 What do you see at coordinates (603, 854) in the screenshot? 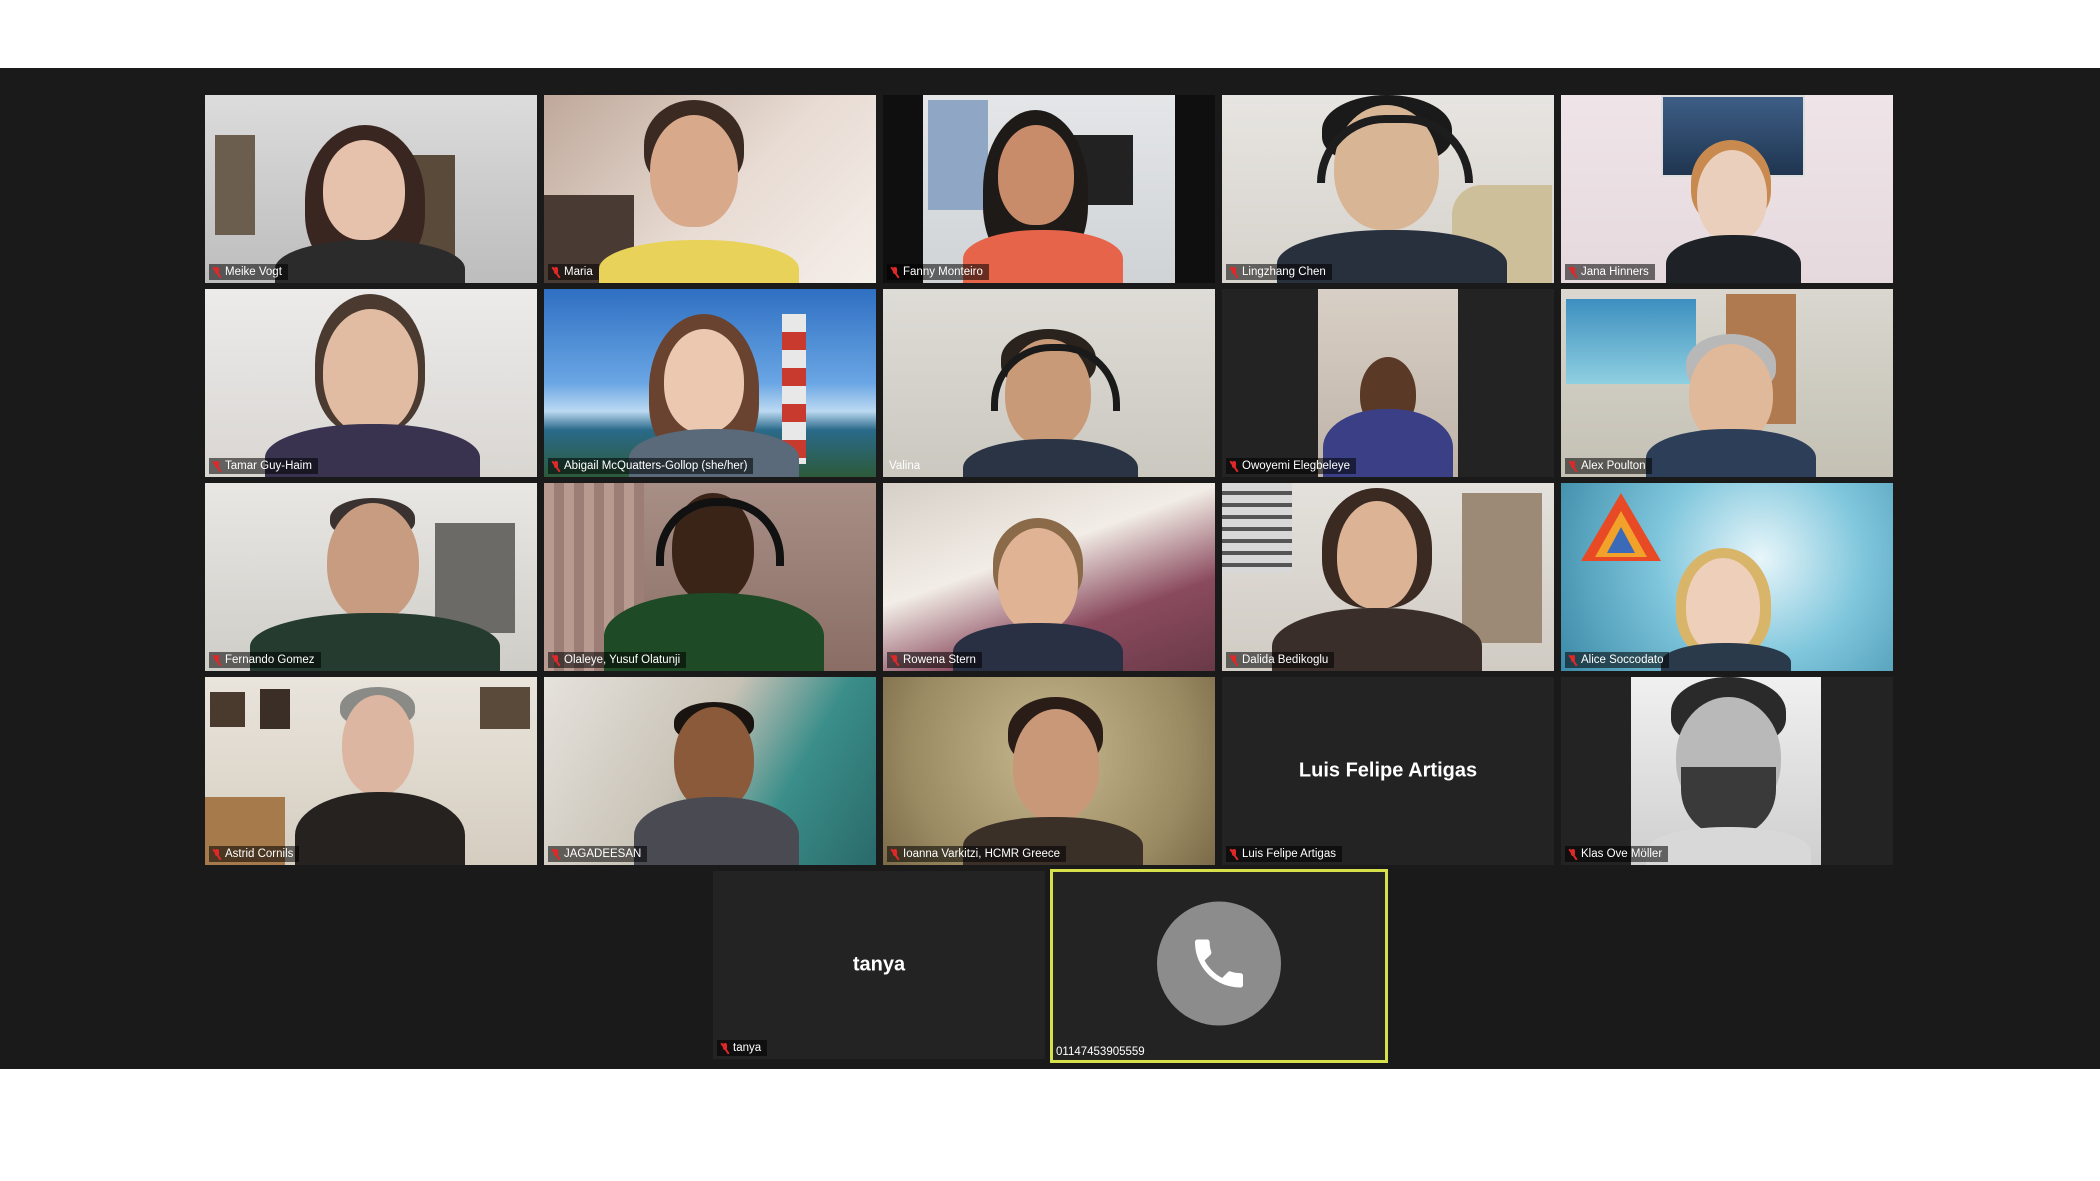
I see `participant-name: JAGADEESAN` at bounding box center [603, 854].